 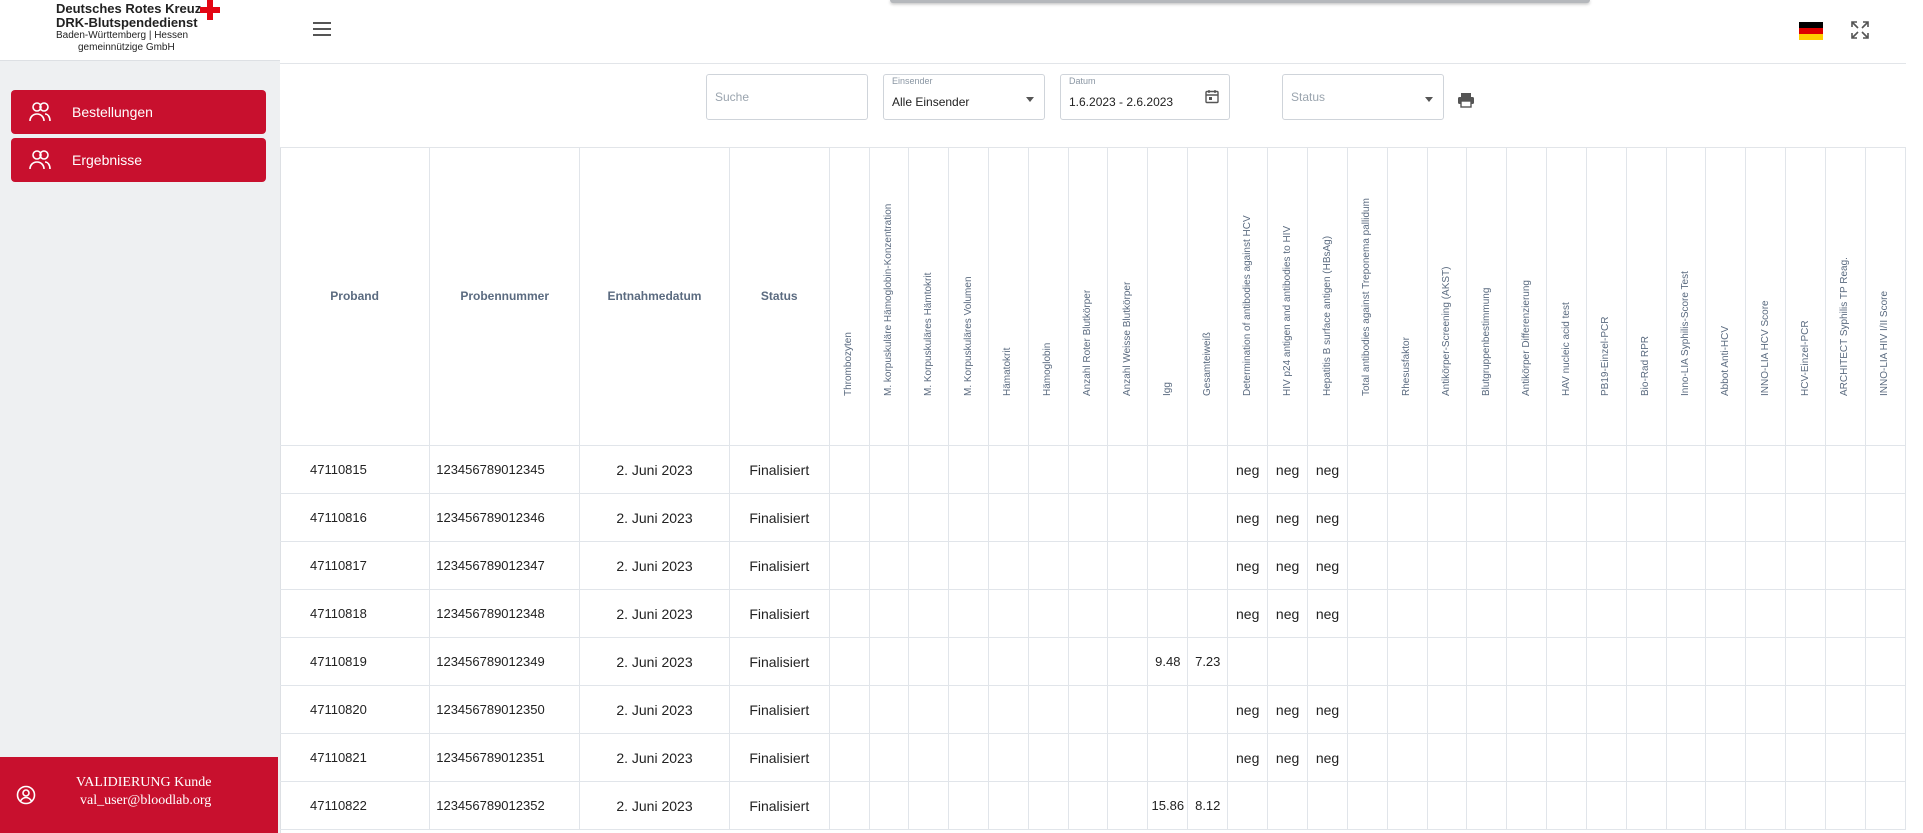 I want to click on cell-gesamteiweiss: 8.12, so click(x=1208, y=805).